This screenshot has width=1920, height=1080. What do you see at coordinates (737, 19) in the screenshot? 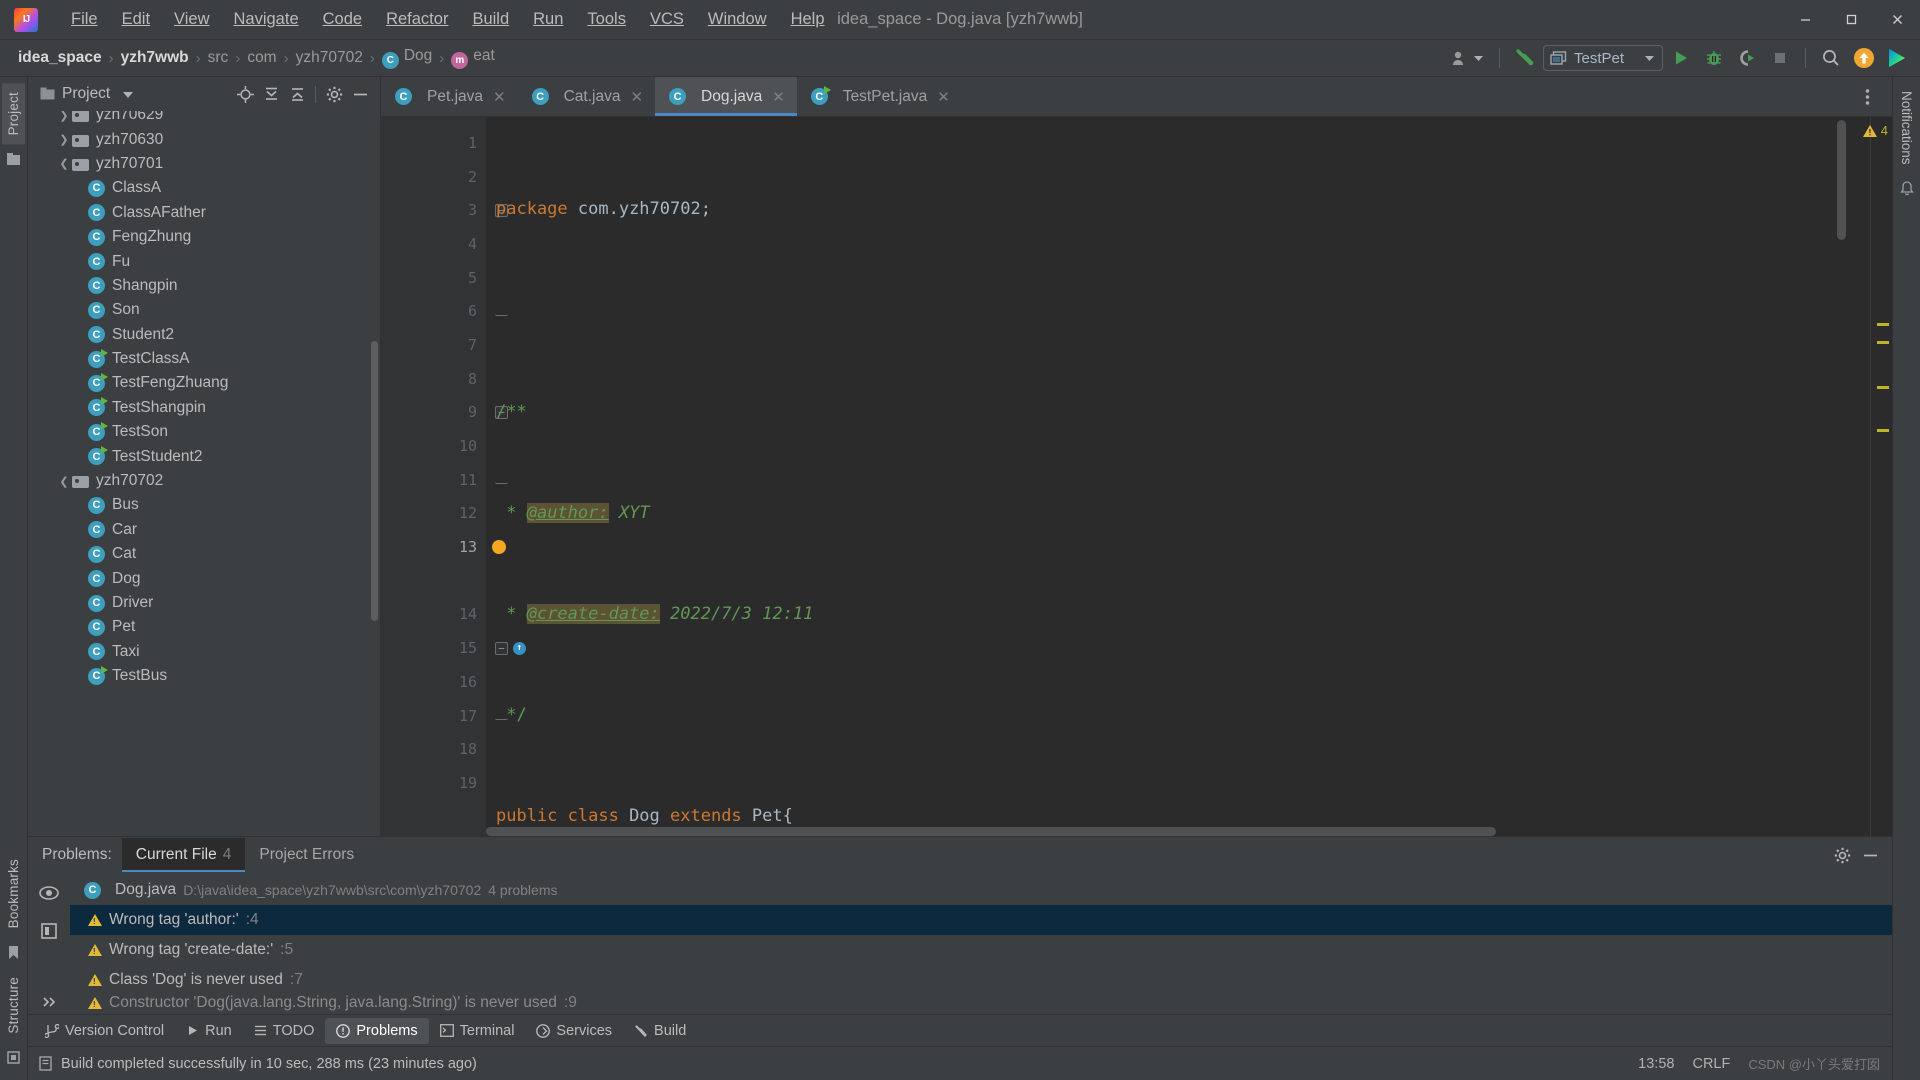
I see `menu-window: Window` at bounding box center [737, 19].